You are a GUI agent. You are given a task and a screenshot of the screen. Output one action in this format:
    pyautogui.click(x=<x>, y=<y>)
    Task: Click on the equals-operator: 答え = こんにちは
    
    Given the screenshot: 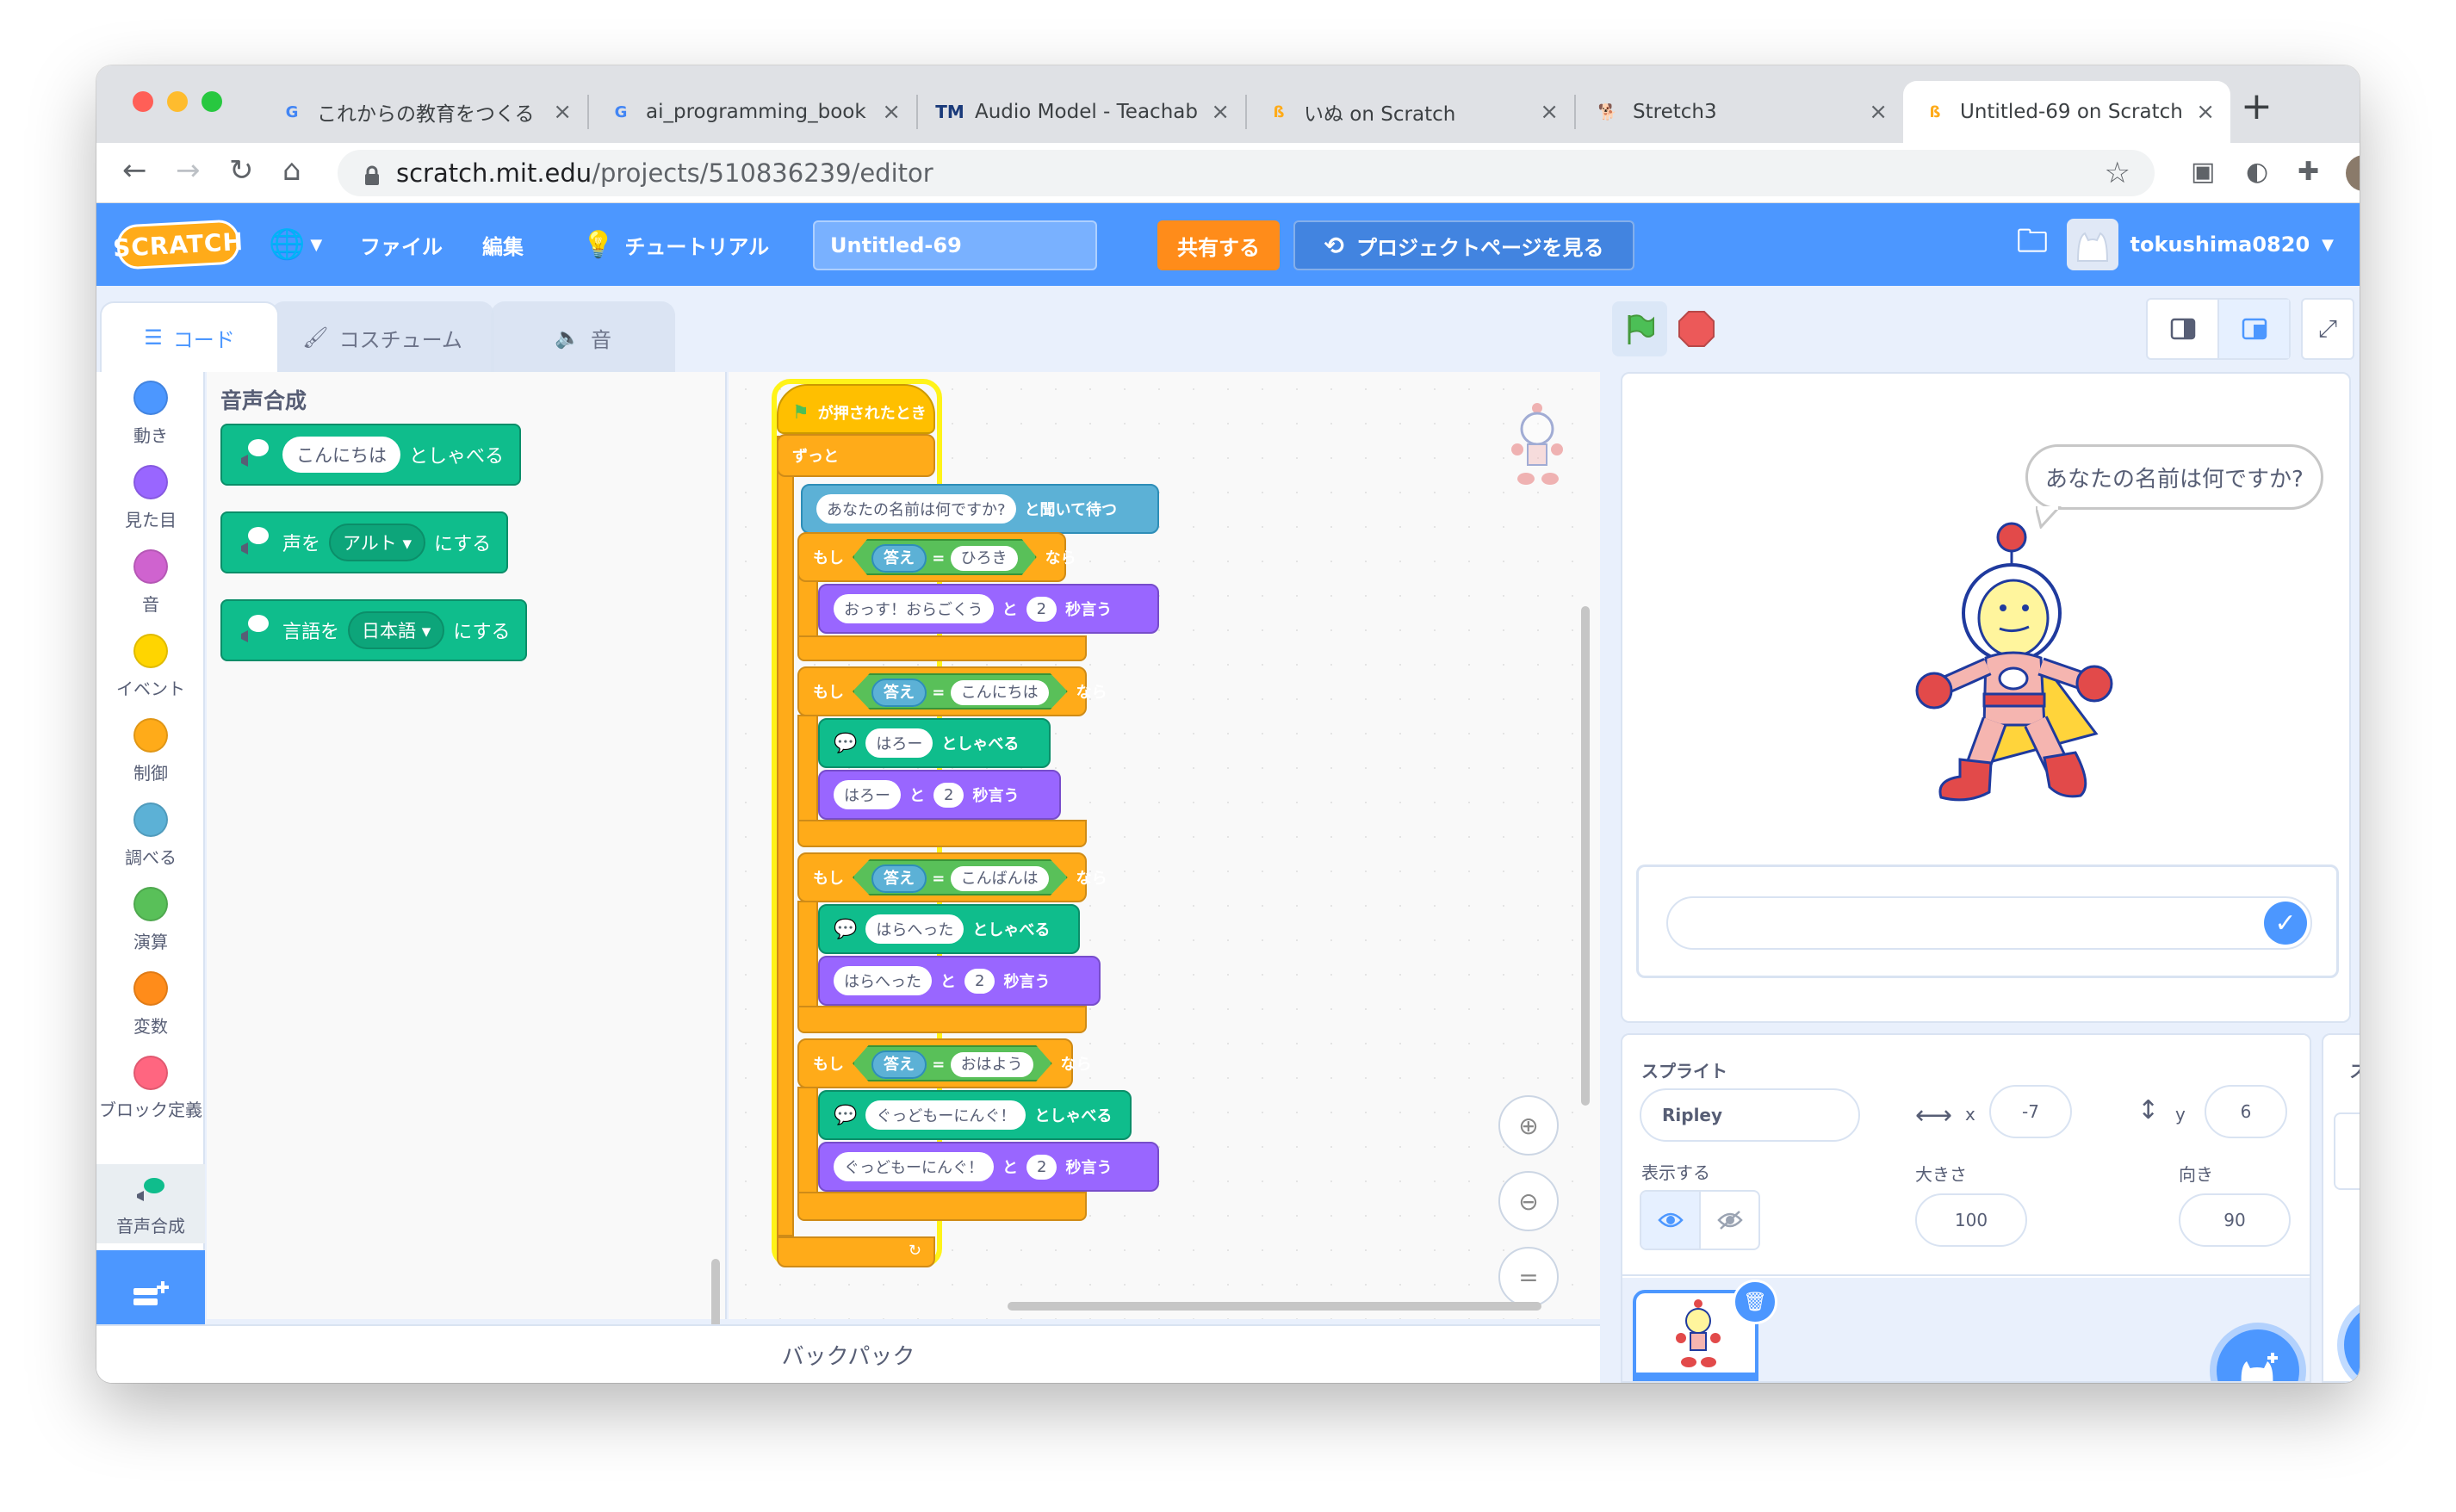 What is the action you would take?
    pyautogui.click(x=960, y=691)
    